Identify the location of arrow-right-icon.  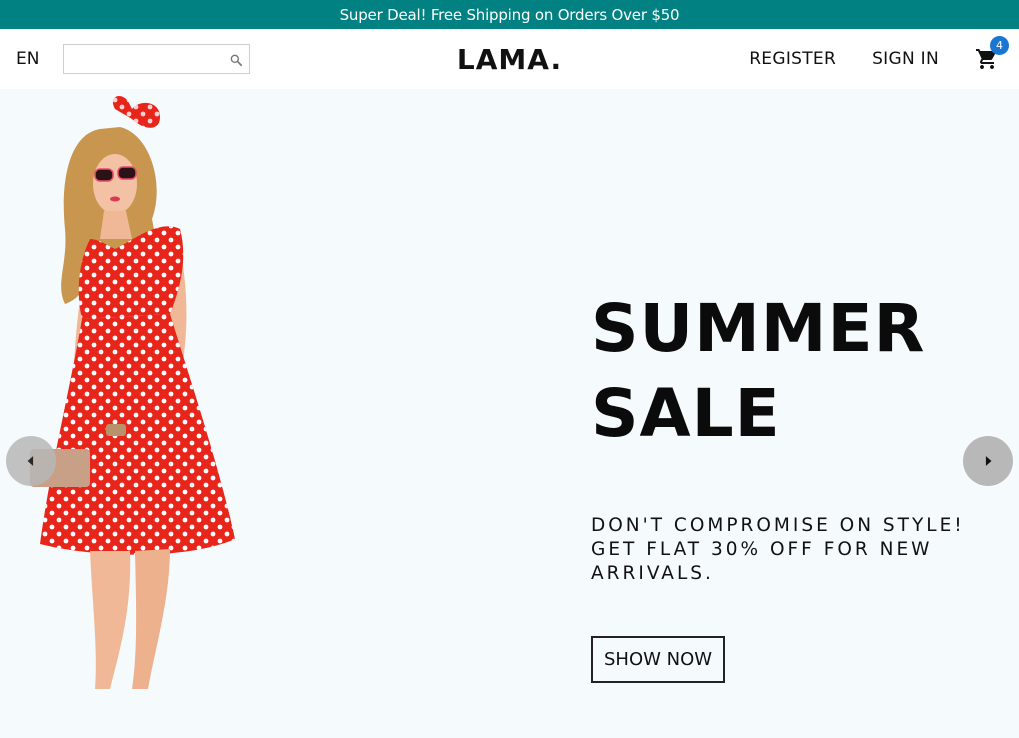
(988, 461).